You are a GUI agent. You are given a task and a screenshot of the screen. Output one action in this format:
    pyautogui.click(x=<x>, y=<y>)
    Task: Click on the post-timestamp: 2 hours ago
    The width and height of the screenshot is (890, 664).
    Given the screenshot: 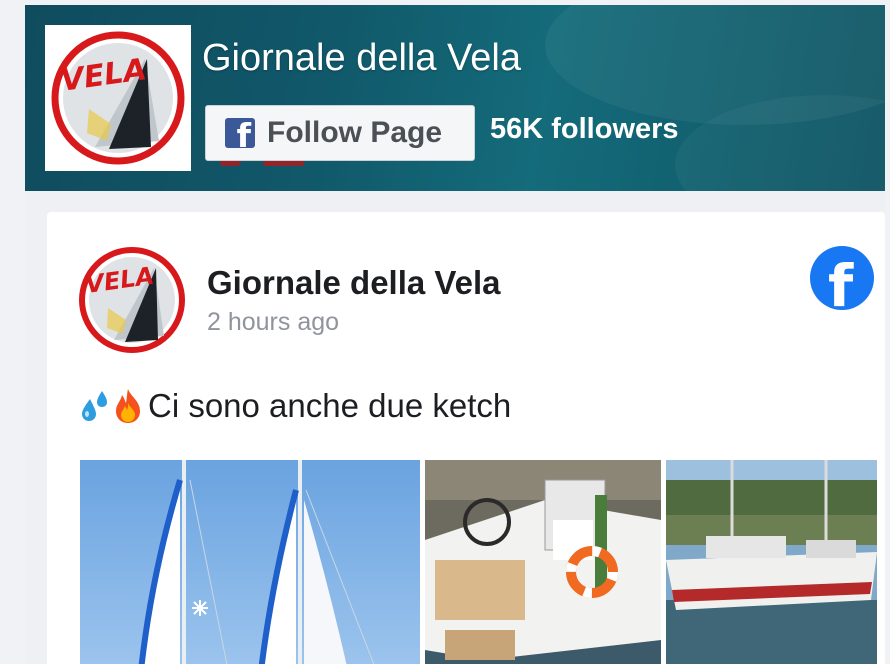 What is the action you would take?
    pyautogui.click(x=273, y=322)
    